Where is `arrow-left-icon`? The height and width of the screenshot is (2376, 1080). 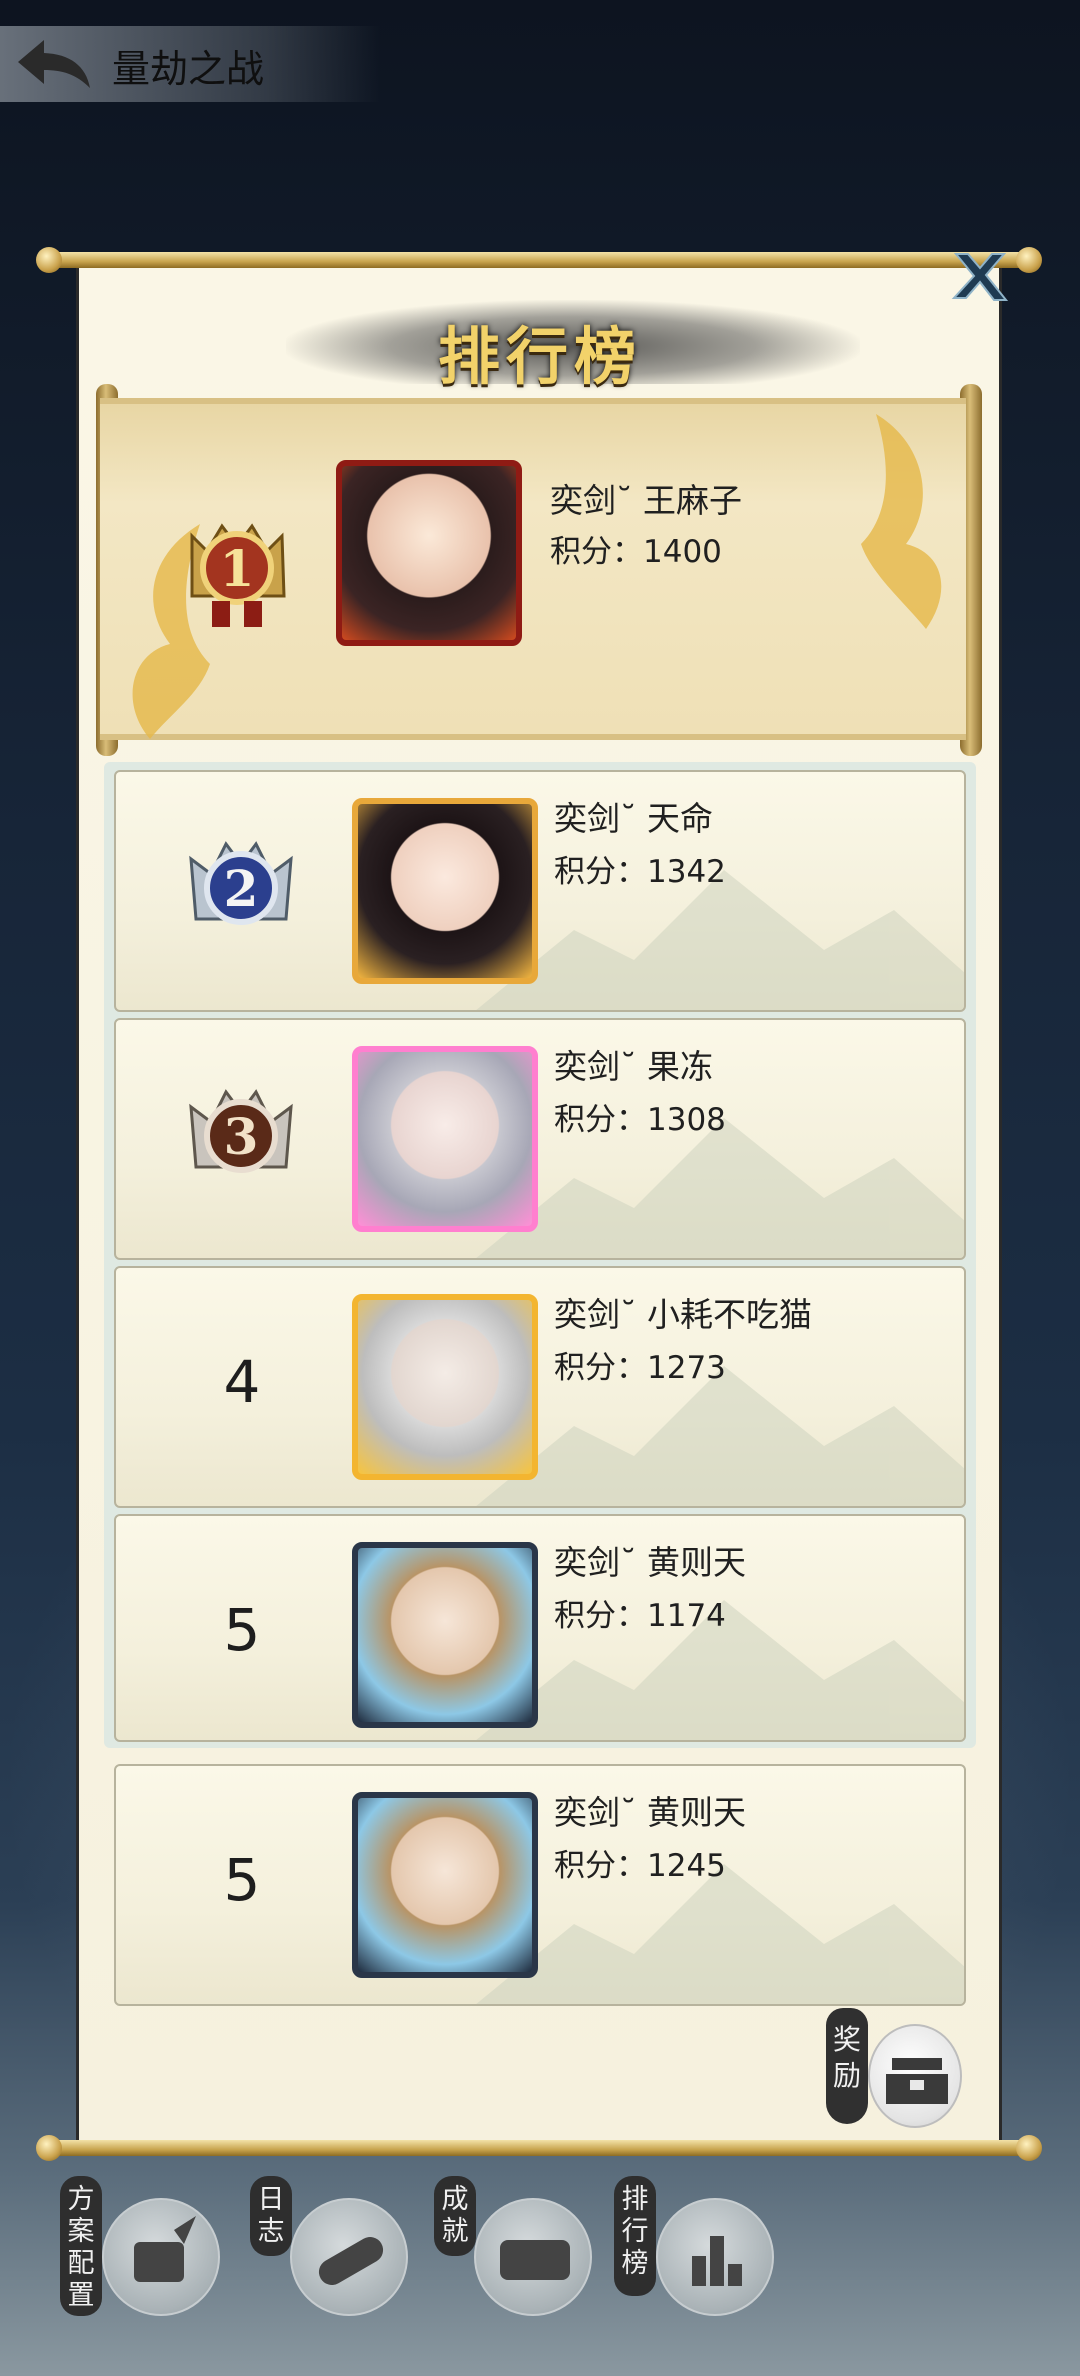 arrow-left-icon is located at coordinates (54, 64).